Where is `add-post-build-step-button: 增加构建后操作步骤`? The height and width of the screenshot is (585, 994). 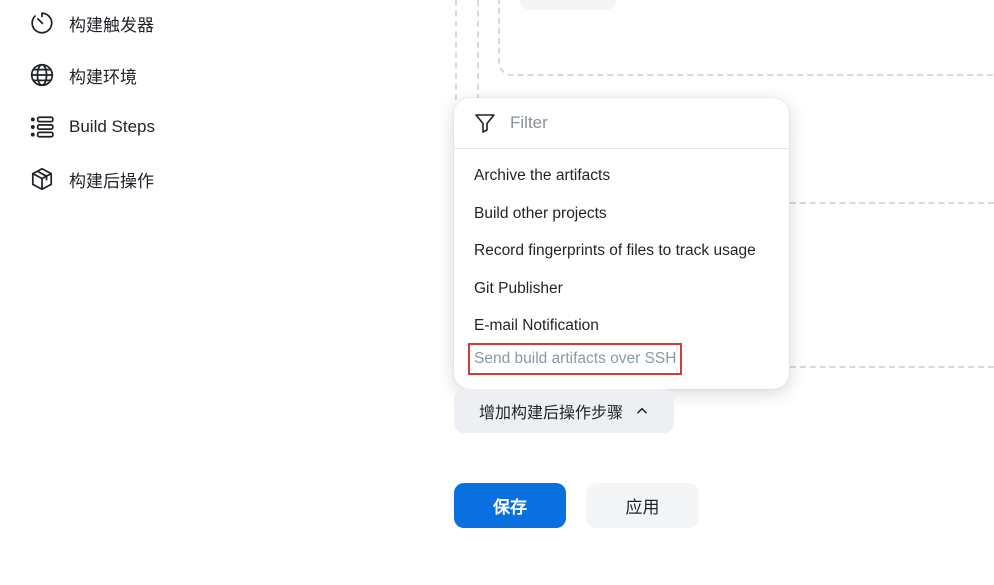
add-post-build-step-button: 增加构建后操作步骤 is located at coordinates (564, 411).